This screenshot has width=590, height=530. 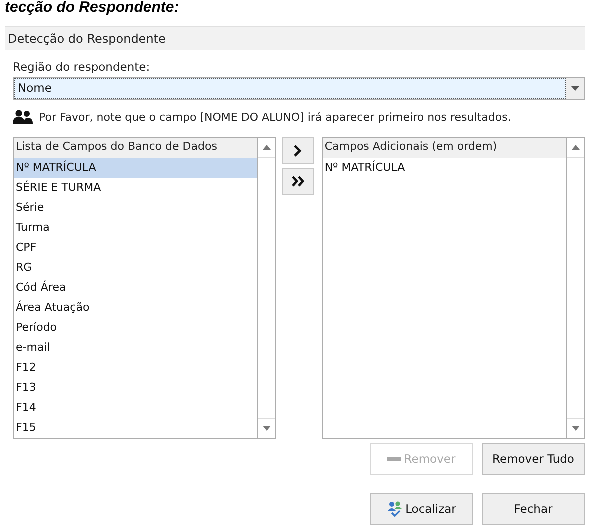 What do you see at coordinates (136, 308) in the screenshot?
I see `list-item: Área Atuação` at bounding box center [136, 308].